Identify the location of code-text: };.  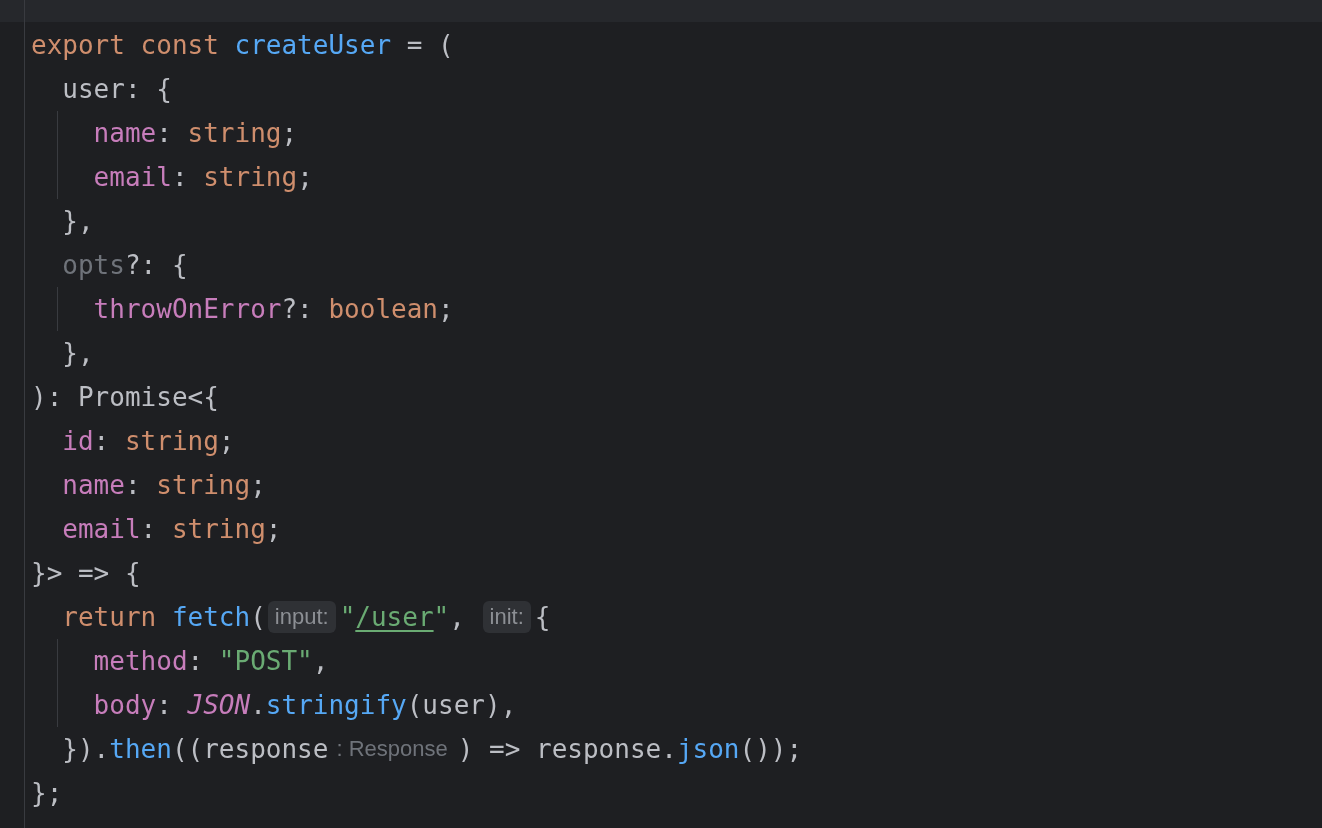
(47, 793).